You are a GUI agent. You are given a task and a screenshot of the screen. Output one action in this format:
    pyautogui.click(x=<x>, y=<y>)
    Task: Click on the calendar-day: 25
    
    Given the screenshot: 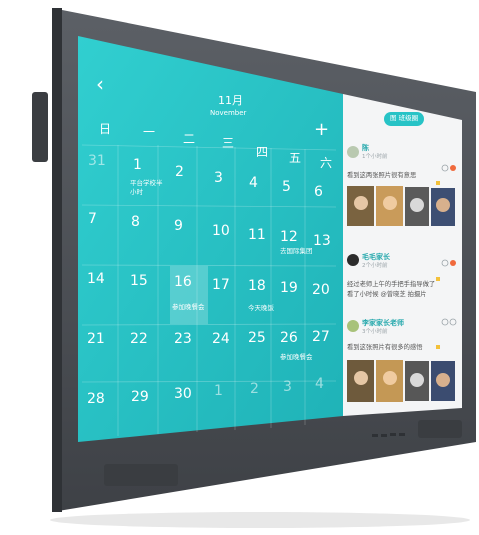 What is the action you would take?
    pyautogui.click(x=257, y=338)
    